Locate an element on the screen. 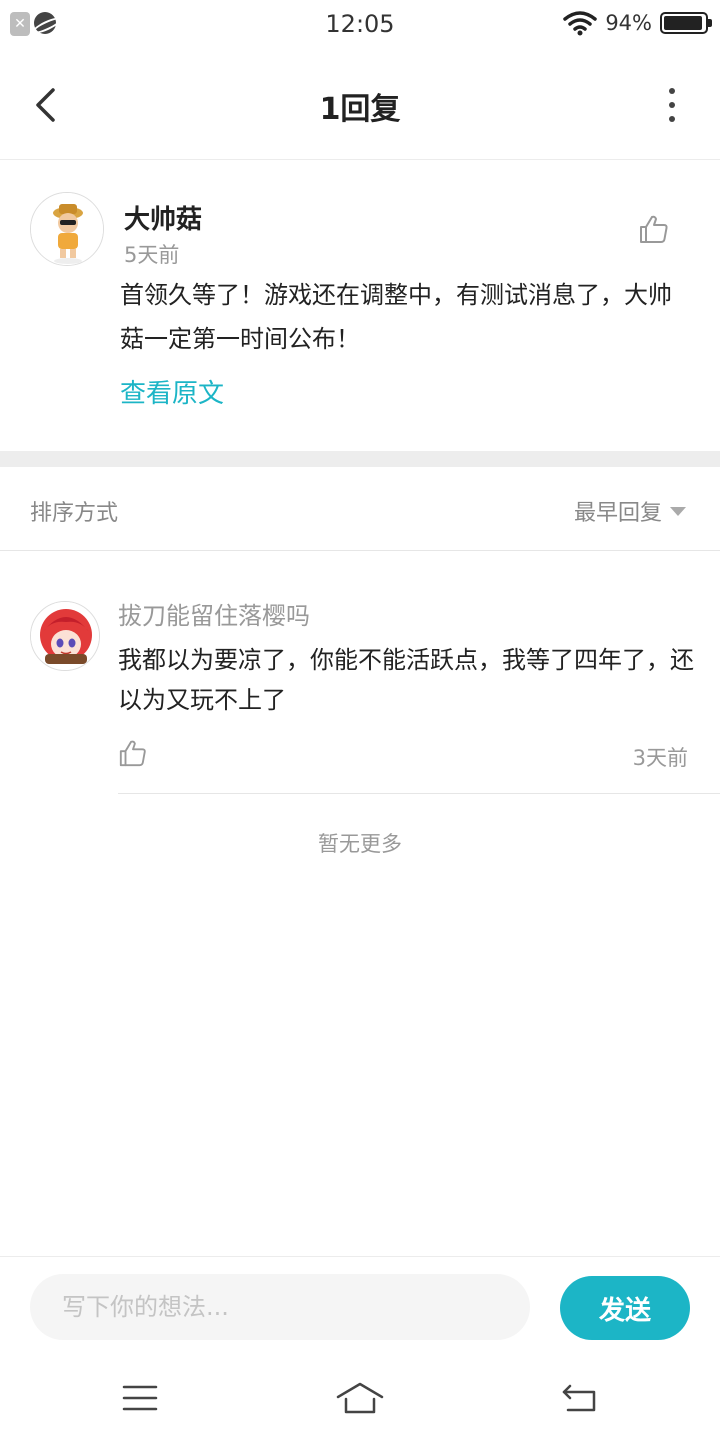  nav-home-button is located at coordinates (360, 1398).